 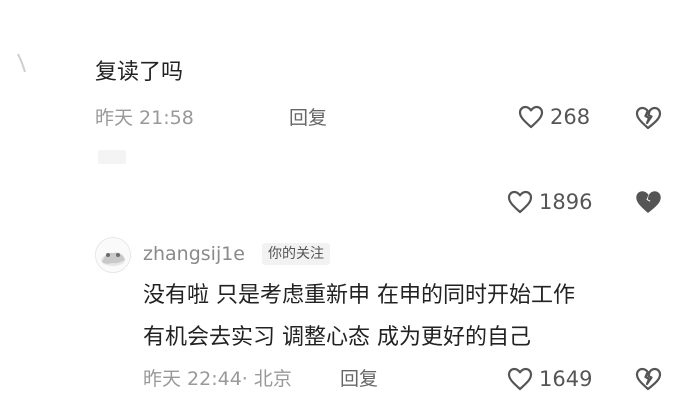 I want to click on like-button: 1649, so click(x=549, y=379).